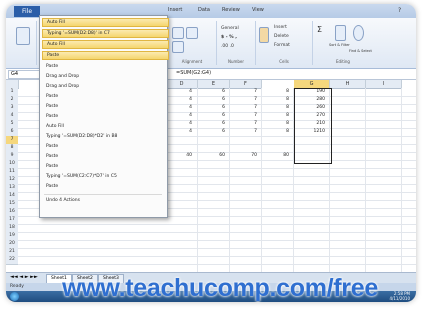 The height and width of the screenshot is (310, 423). I want to click on number-format-select: General, so click(230, 28).